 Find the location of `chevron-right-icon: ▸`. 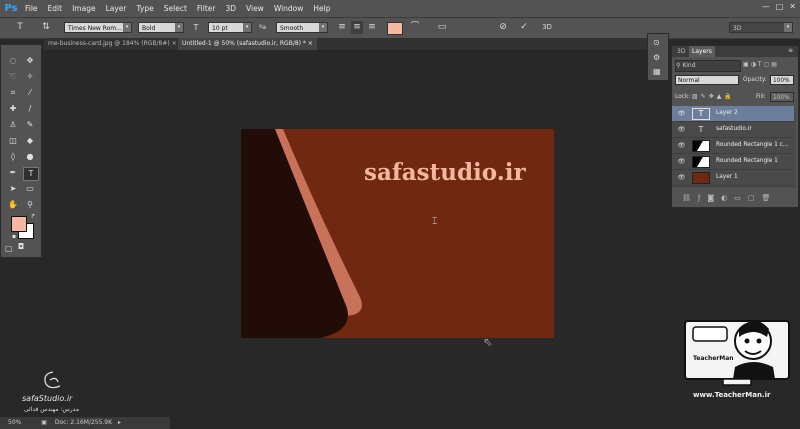

chevron-right-icon: ▸ is located at coordinates (117, 422).